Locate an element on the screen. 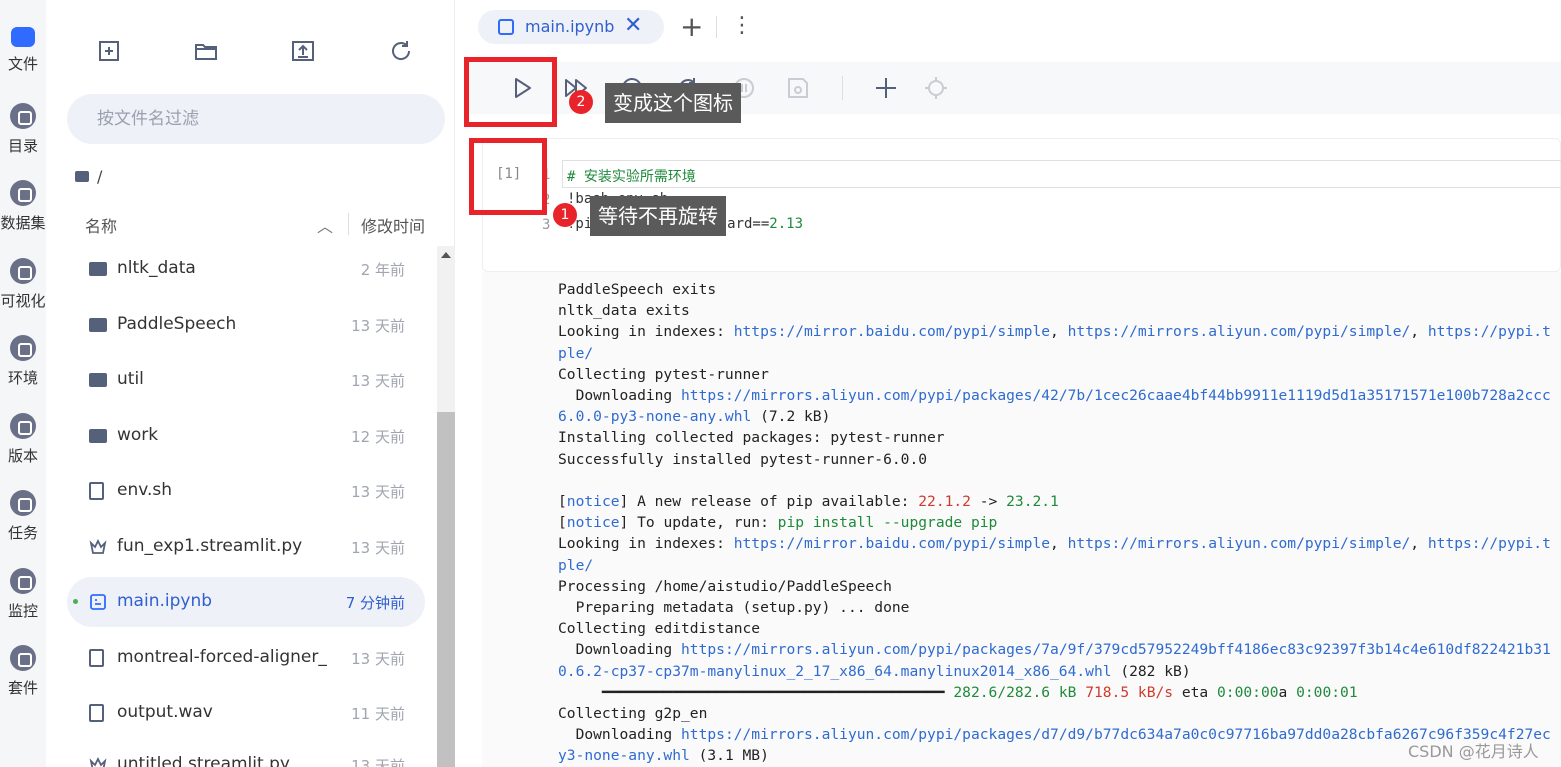  file-row: nltk_data 2 年前 is located at coordinates (246, 269).